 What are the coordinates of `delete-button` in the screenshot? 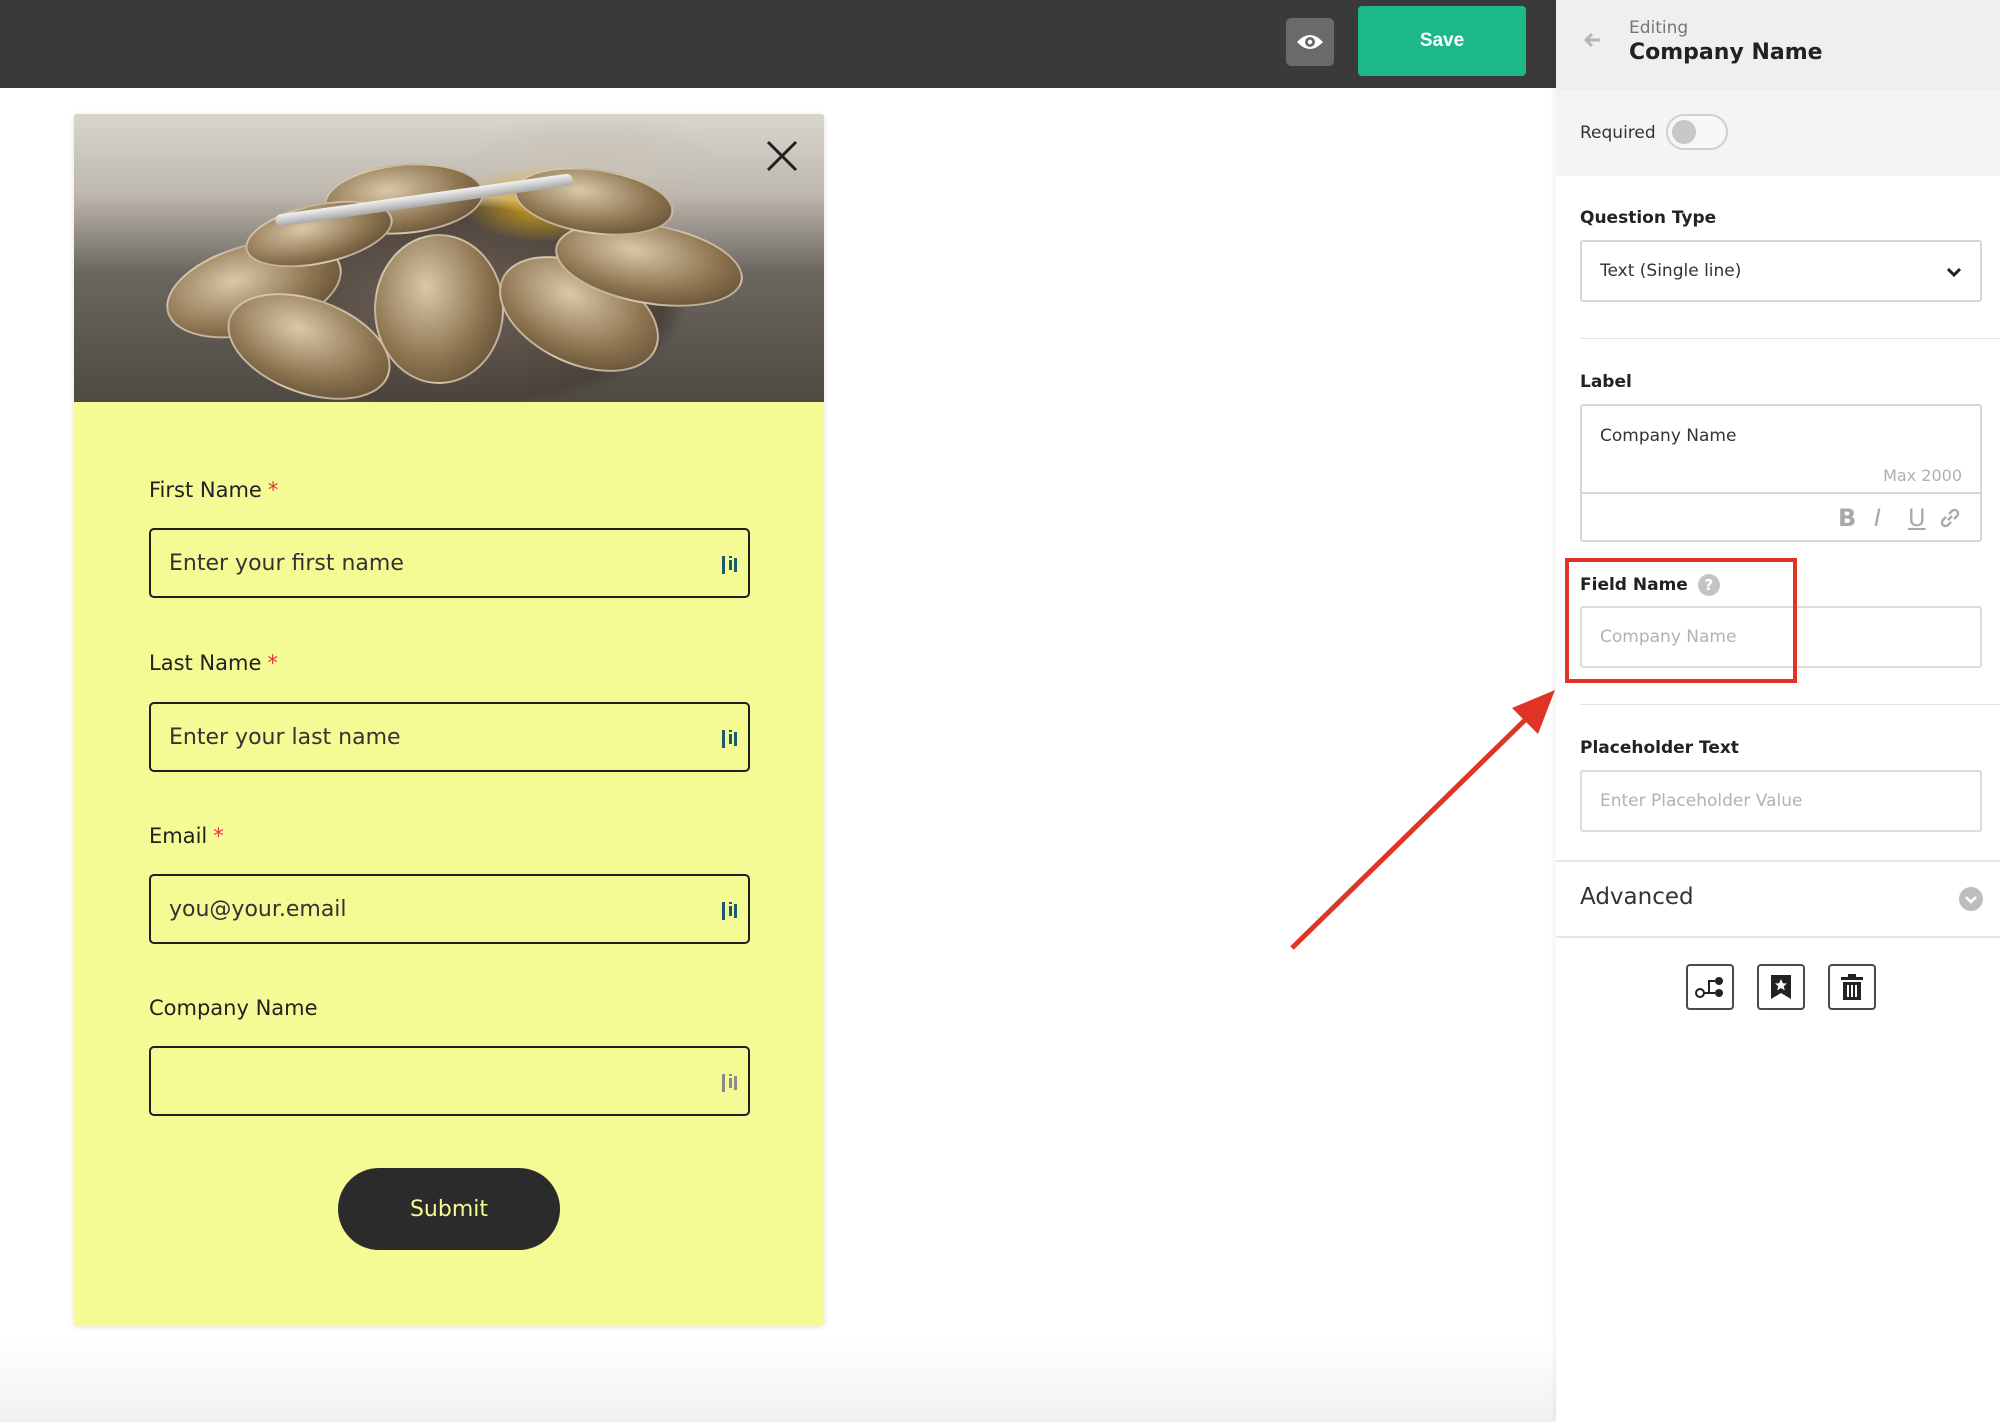 It's located at (1852, 987).